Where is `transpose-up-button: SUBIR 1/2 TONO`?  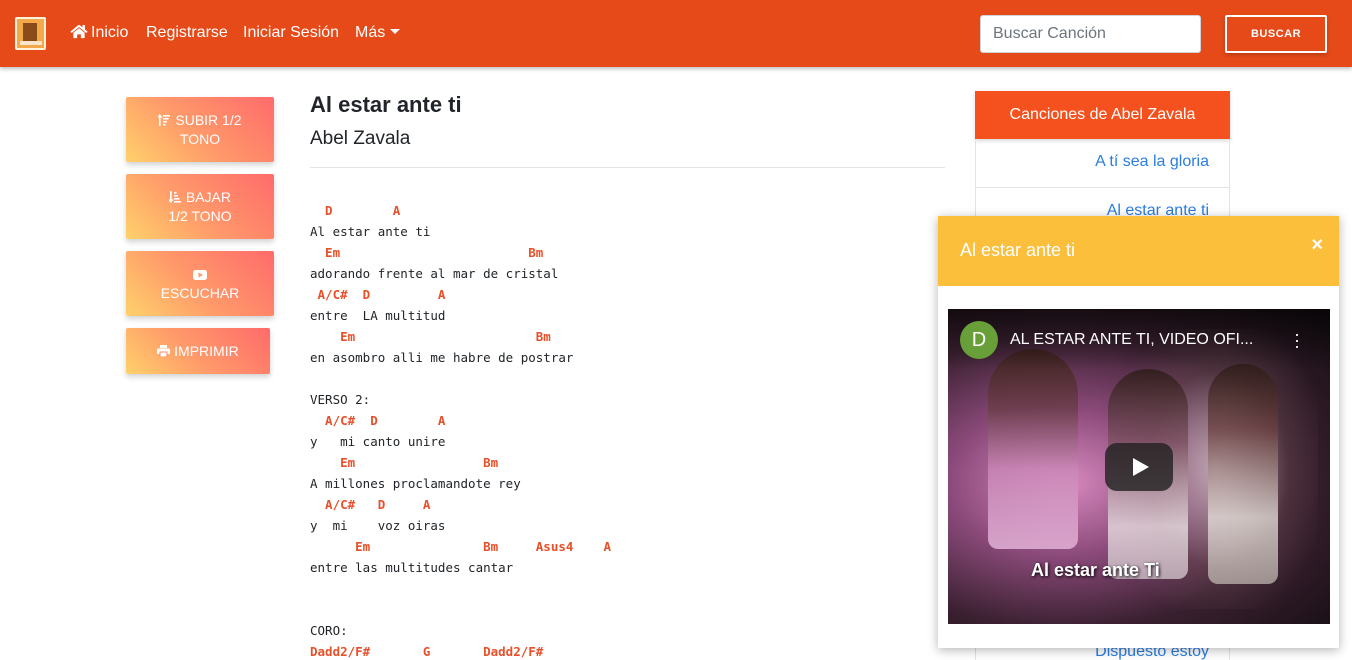 transpose-up-button: SUBIR 1/2 TONO is located at coordinates (200, 129).